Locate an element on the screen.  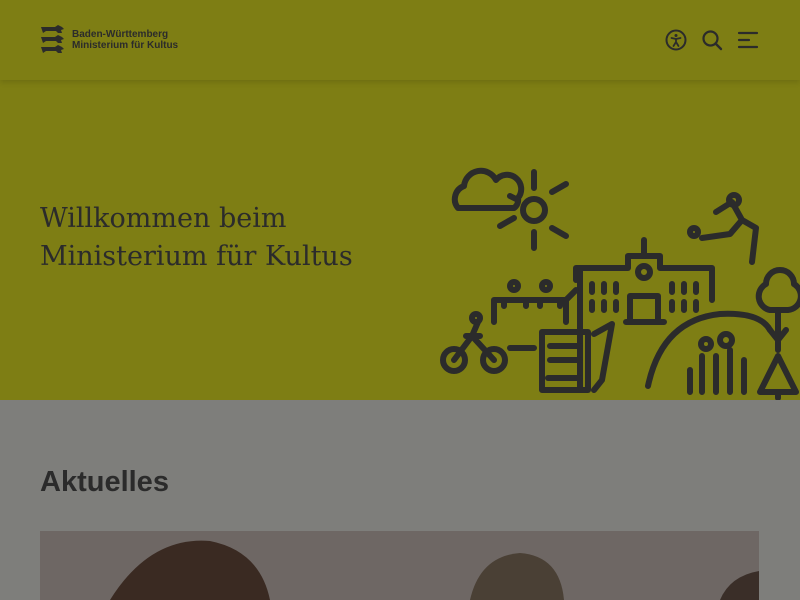
logo-line-2: Ministerium für Kultus is located at coordinates (125, 45).